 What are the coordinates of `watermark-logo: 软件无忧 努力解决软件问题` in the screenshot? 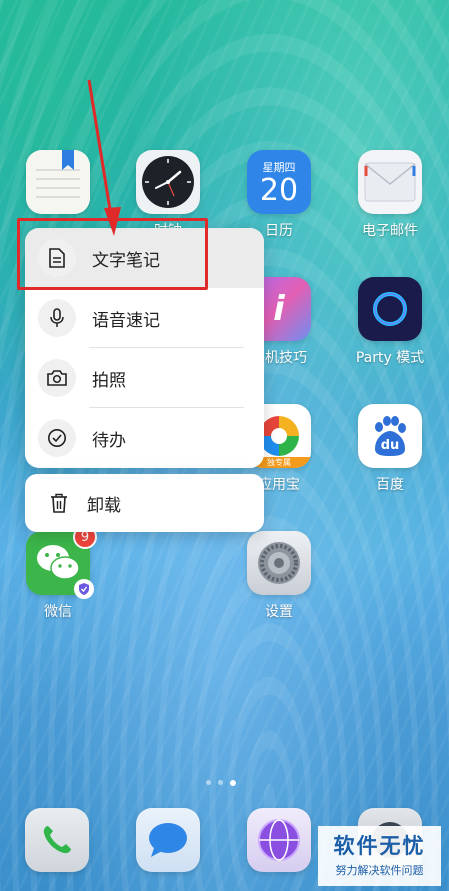 It's located at (379, 856).